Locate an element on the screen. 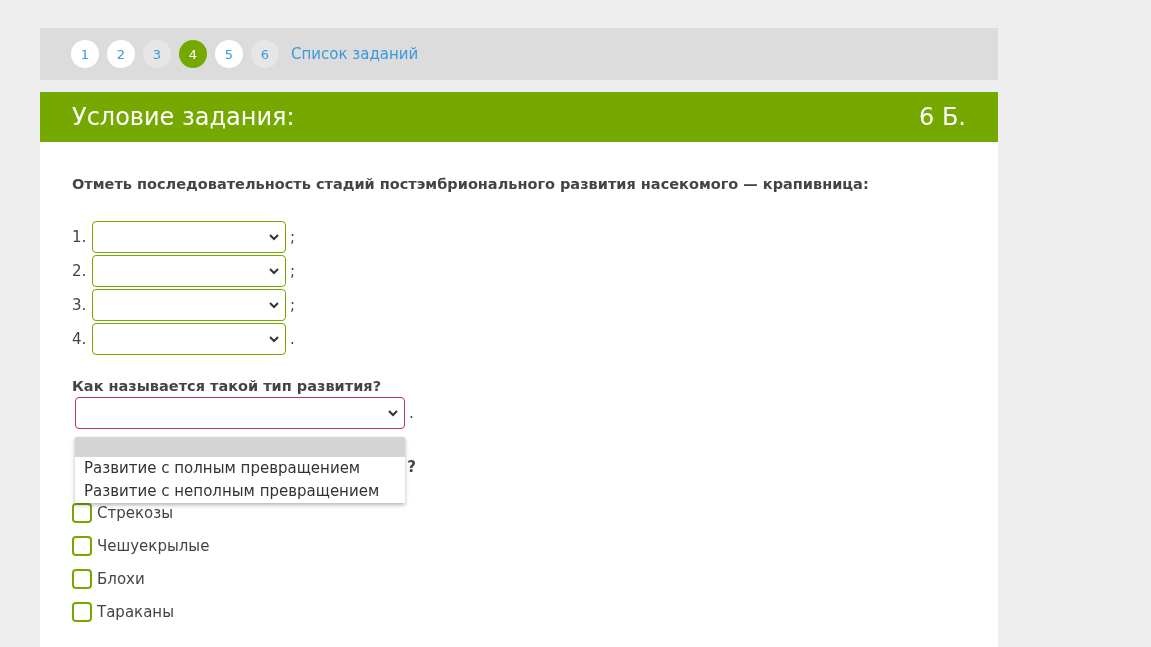 The height and width of the screenshot is (647, 1151). page-button: 4 is located at coordinates (193, 54).